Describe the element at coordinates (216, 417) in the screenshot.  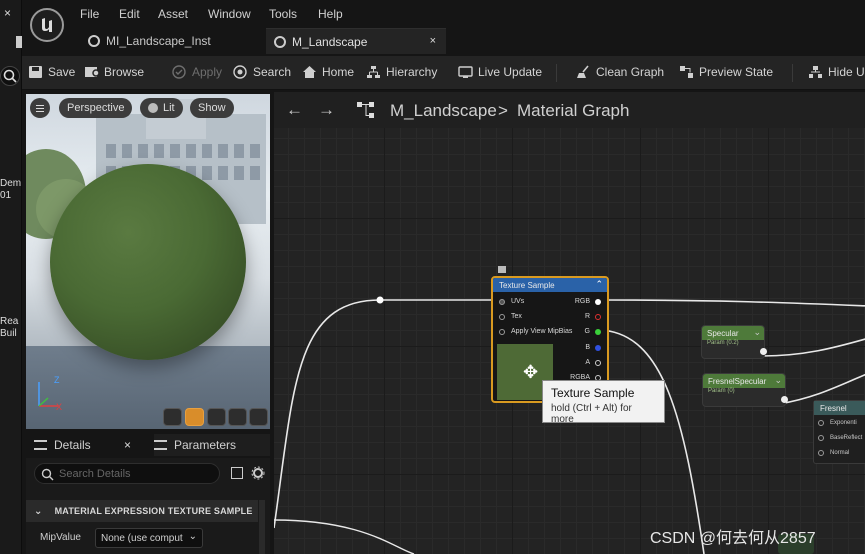
I see `plane-preview-icon` at that location.